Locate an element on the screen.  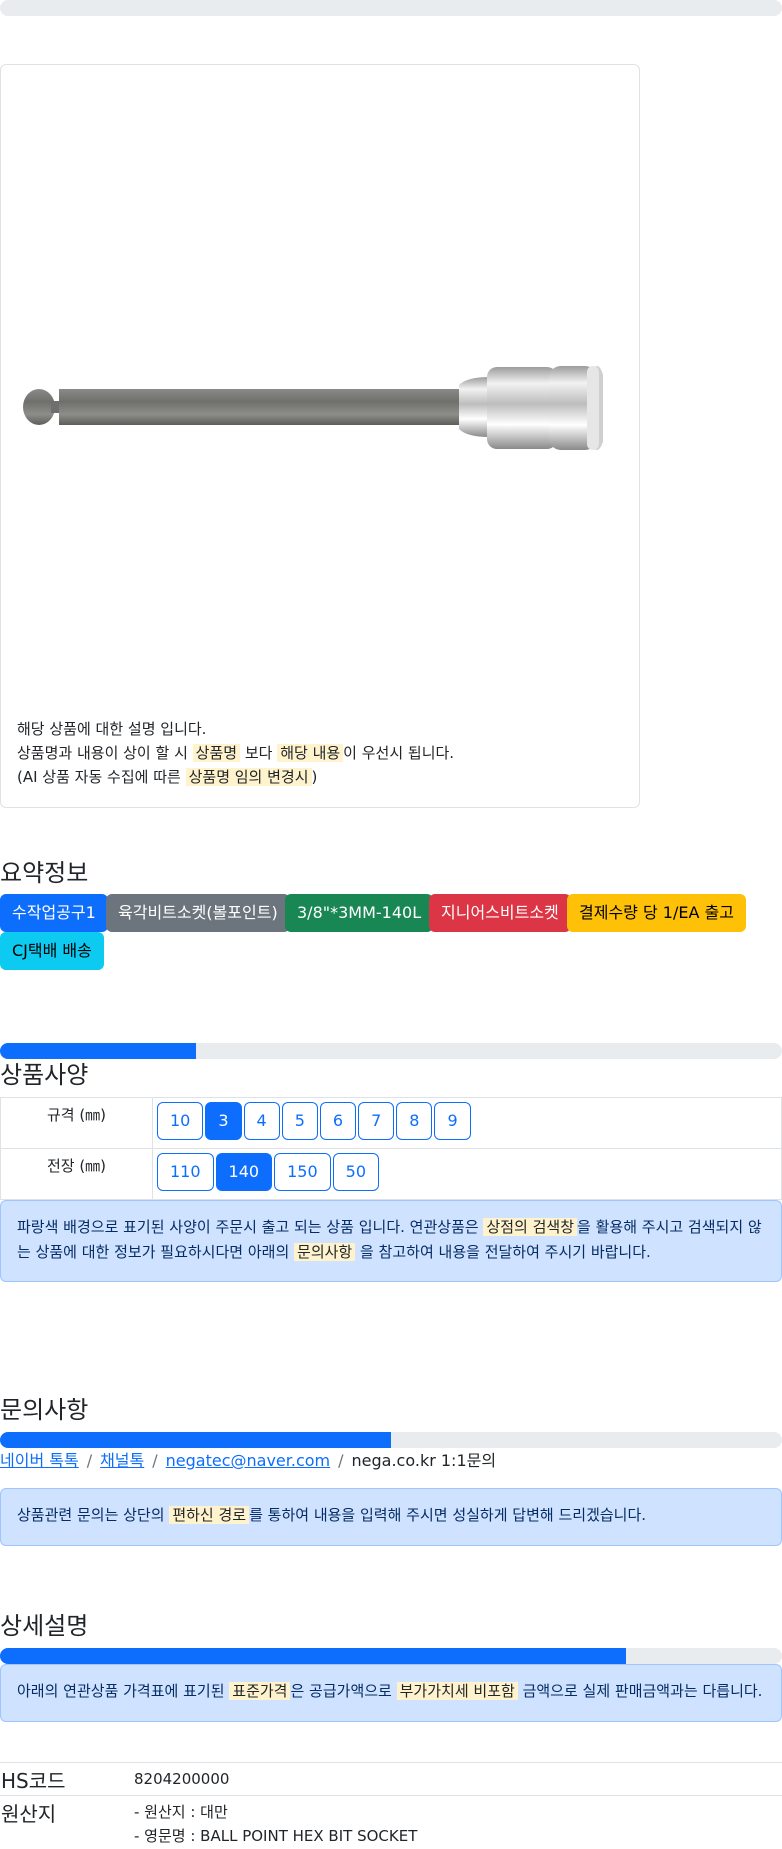
spec-table: 규격 (㎜) 103456789 전장 (㎜) 11014015050 is located at coordinates (391, 1148).